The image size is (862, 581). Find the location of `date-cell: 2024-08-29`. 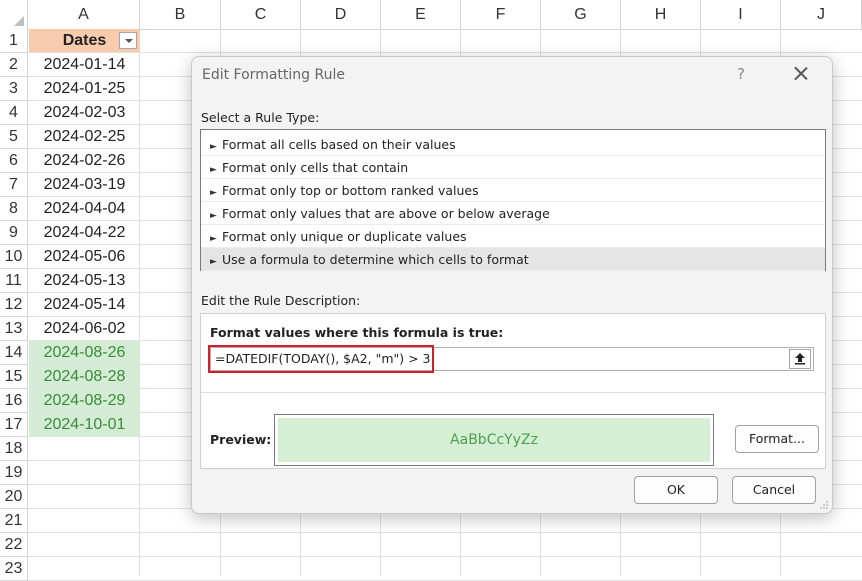

date-cell: 2024-08-29 is located at coordinates (84, 400).